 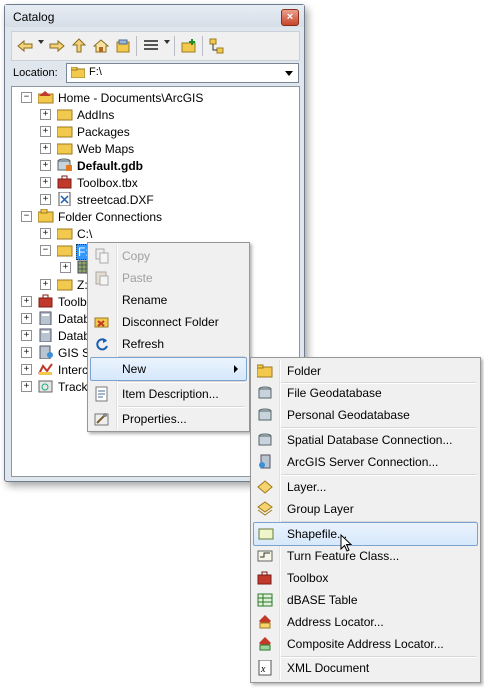 What do you see at coordinates (168, 344) in the screenshot?
I see `menu-item-refresh: Refresh` at bounding box center [168, 344].